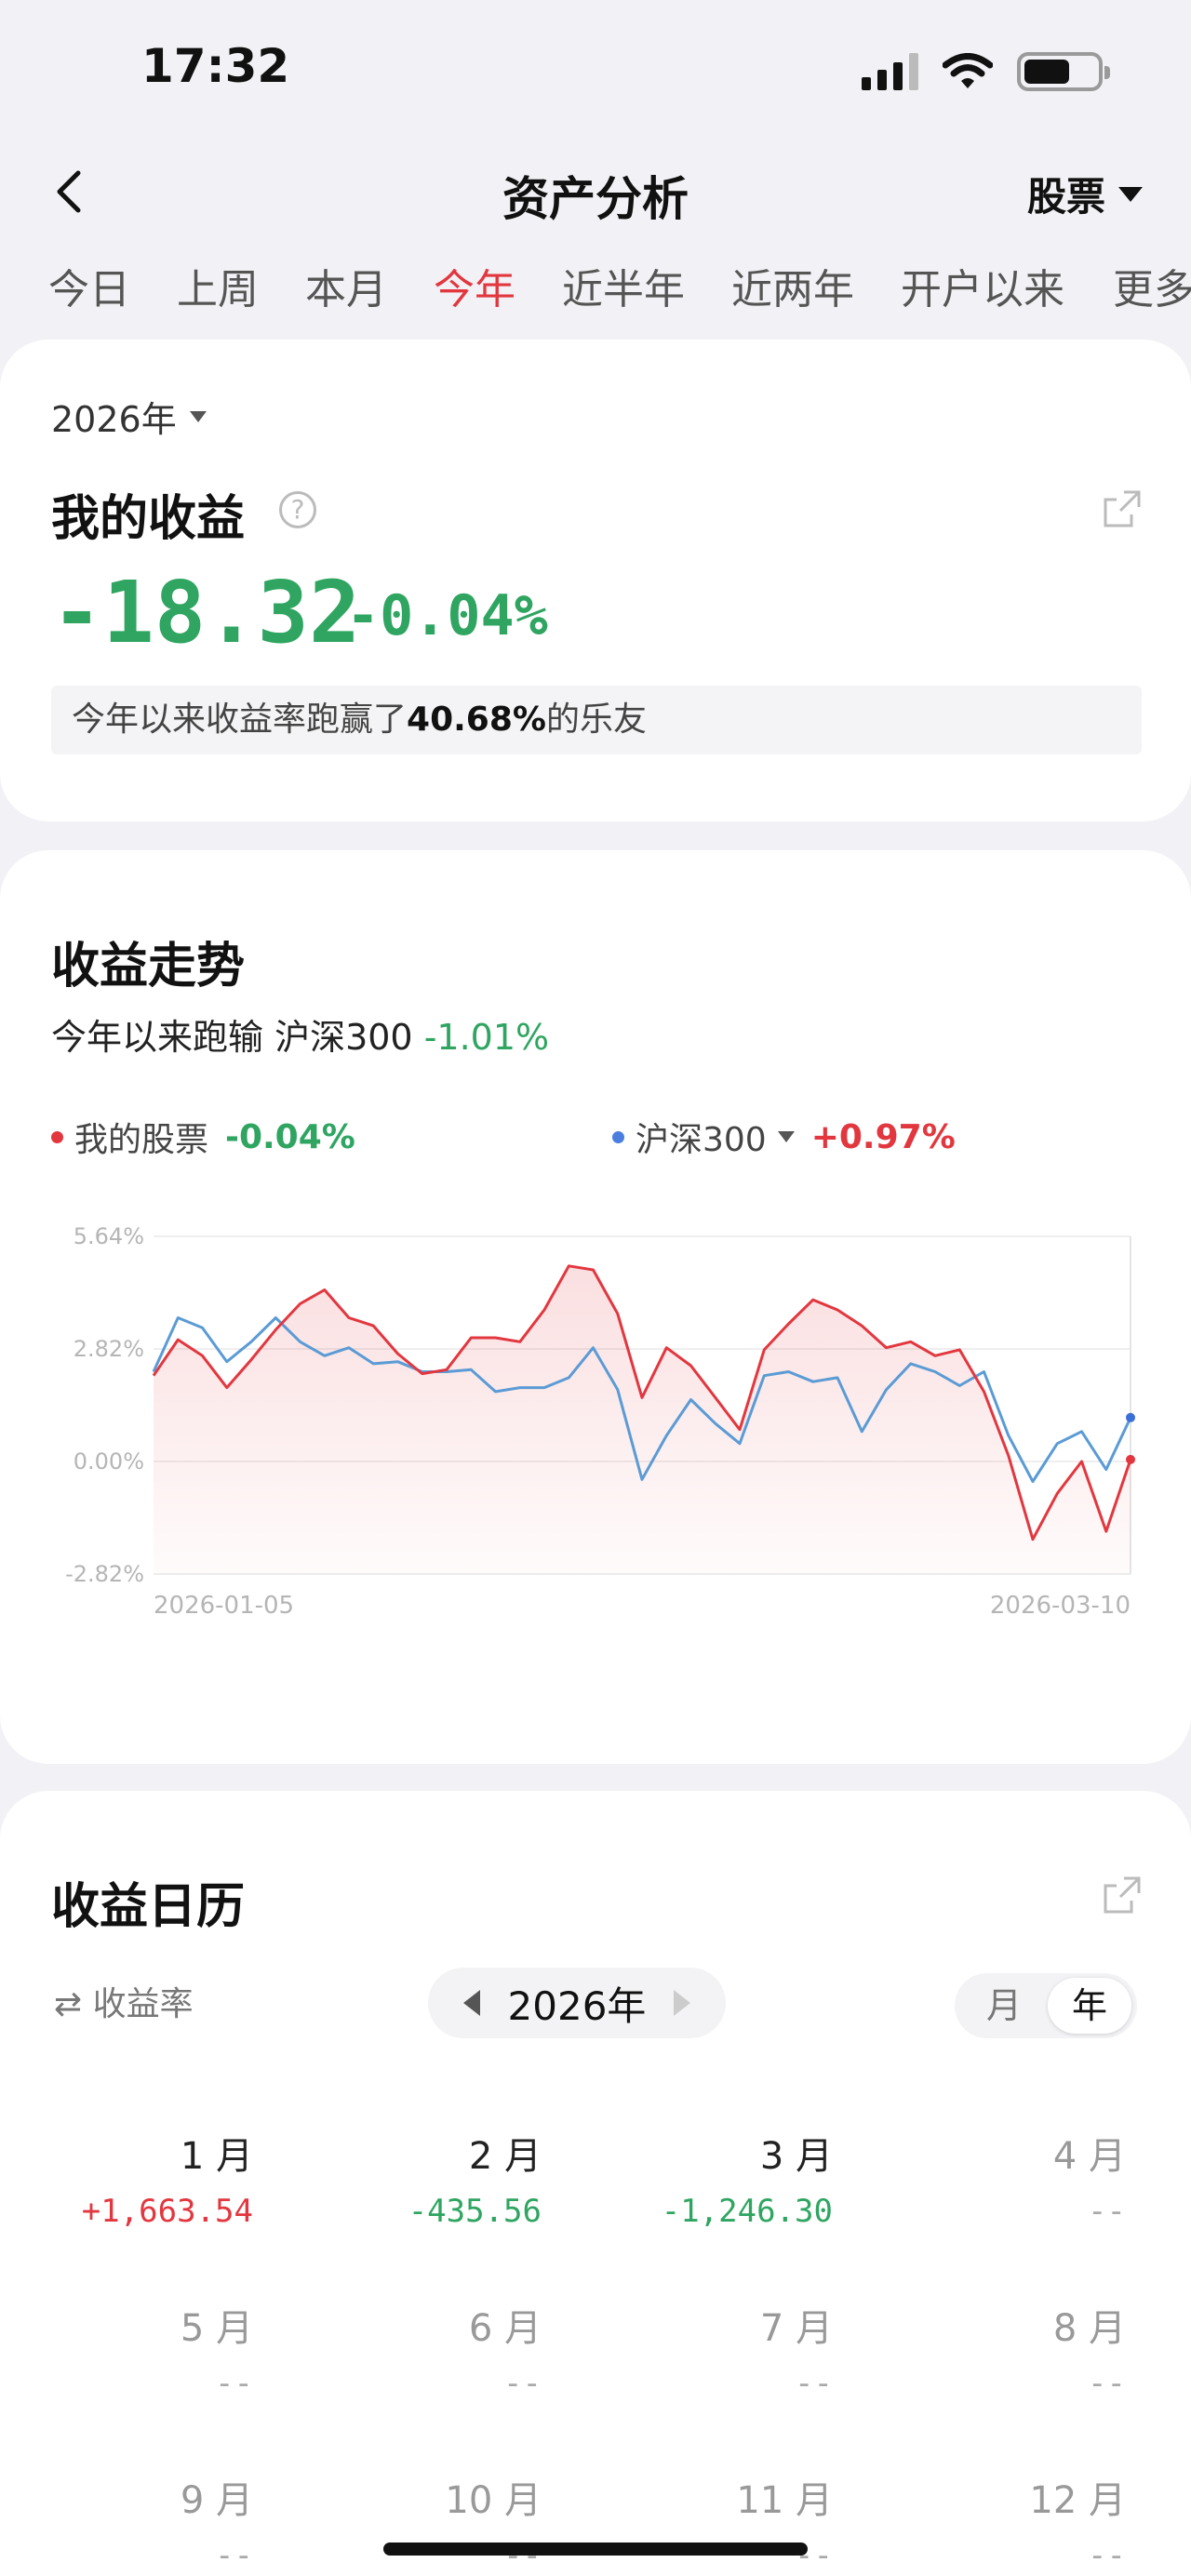 This screenshot has width=1191, height=2576. What do you see at coordinates (784, 2500) in the screenshot?
I see `month-name: 11 月` at bounding box center [784, 2500].